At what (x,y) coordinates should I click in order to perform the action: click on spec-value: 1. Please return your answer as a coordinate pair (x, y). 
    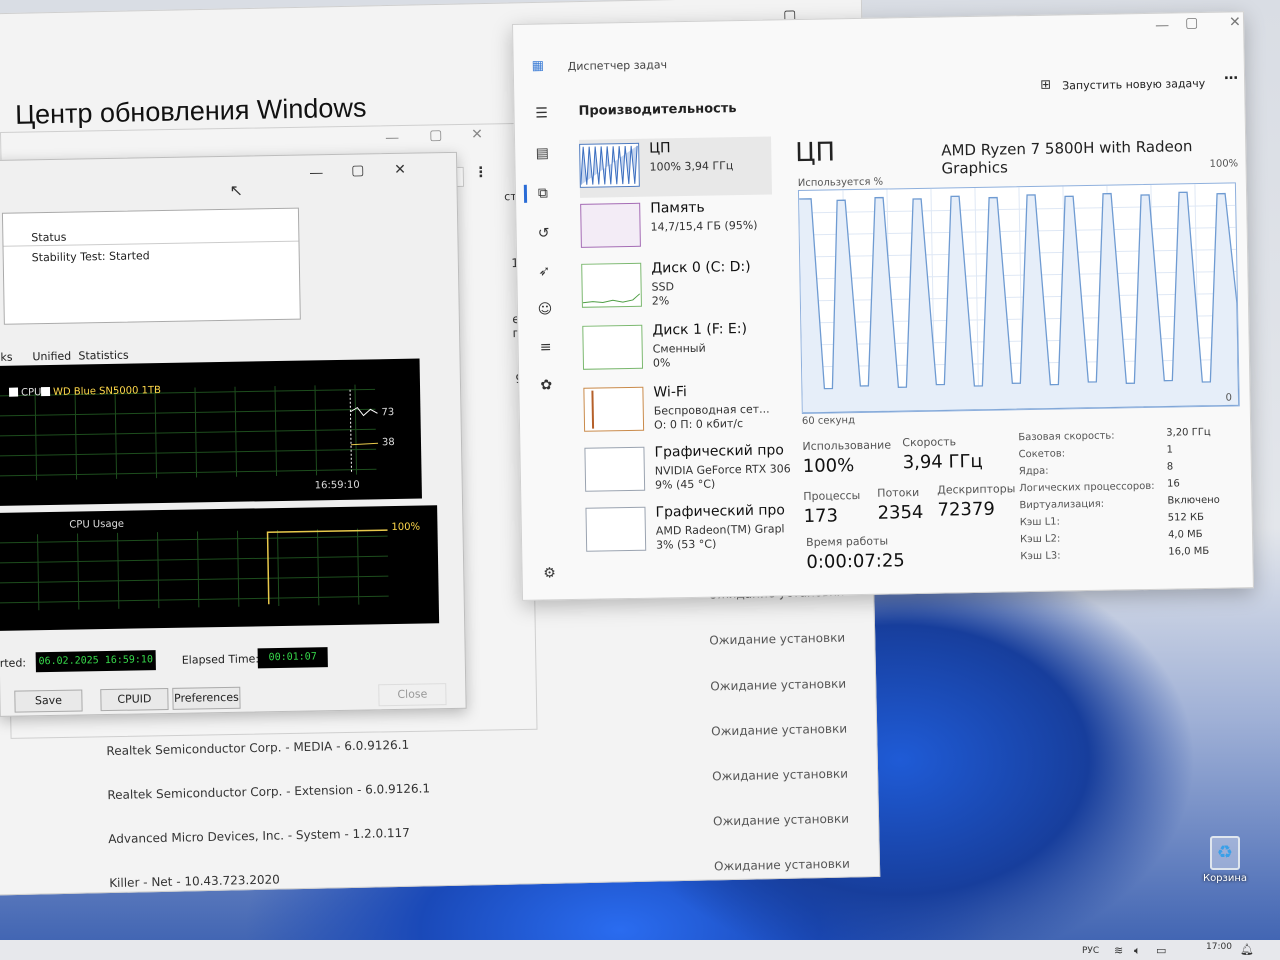
    Looking at the image, I should click on (1170, 450).